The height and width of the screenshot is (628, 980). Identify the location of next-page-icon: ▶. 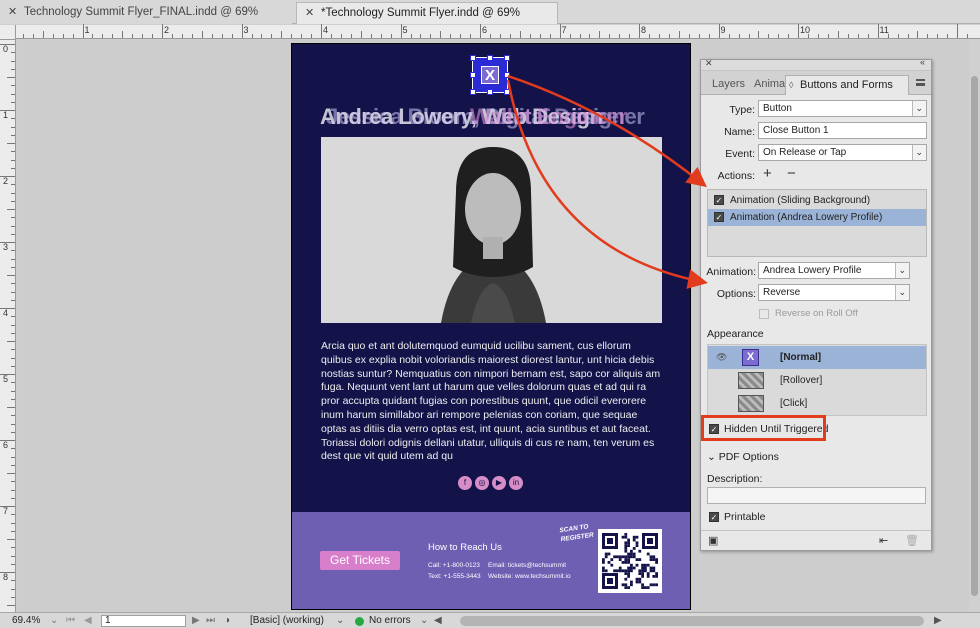
(196, 620).